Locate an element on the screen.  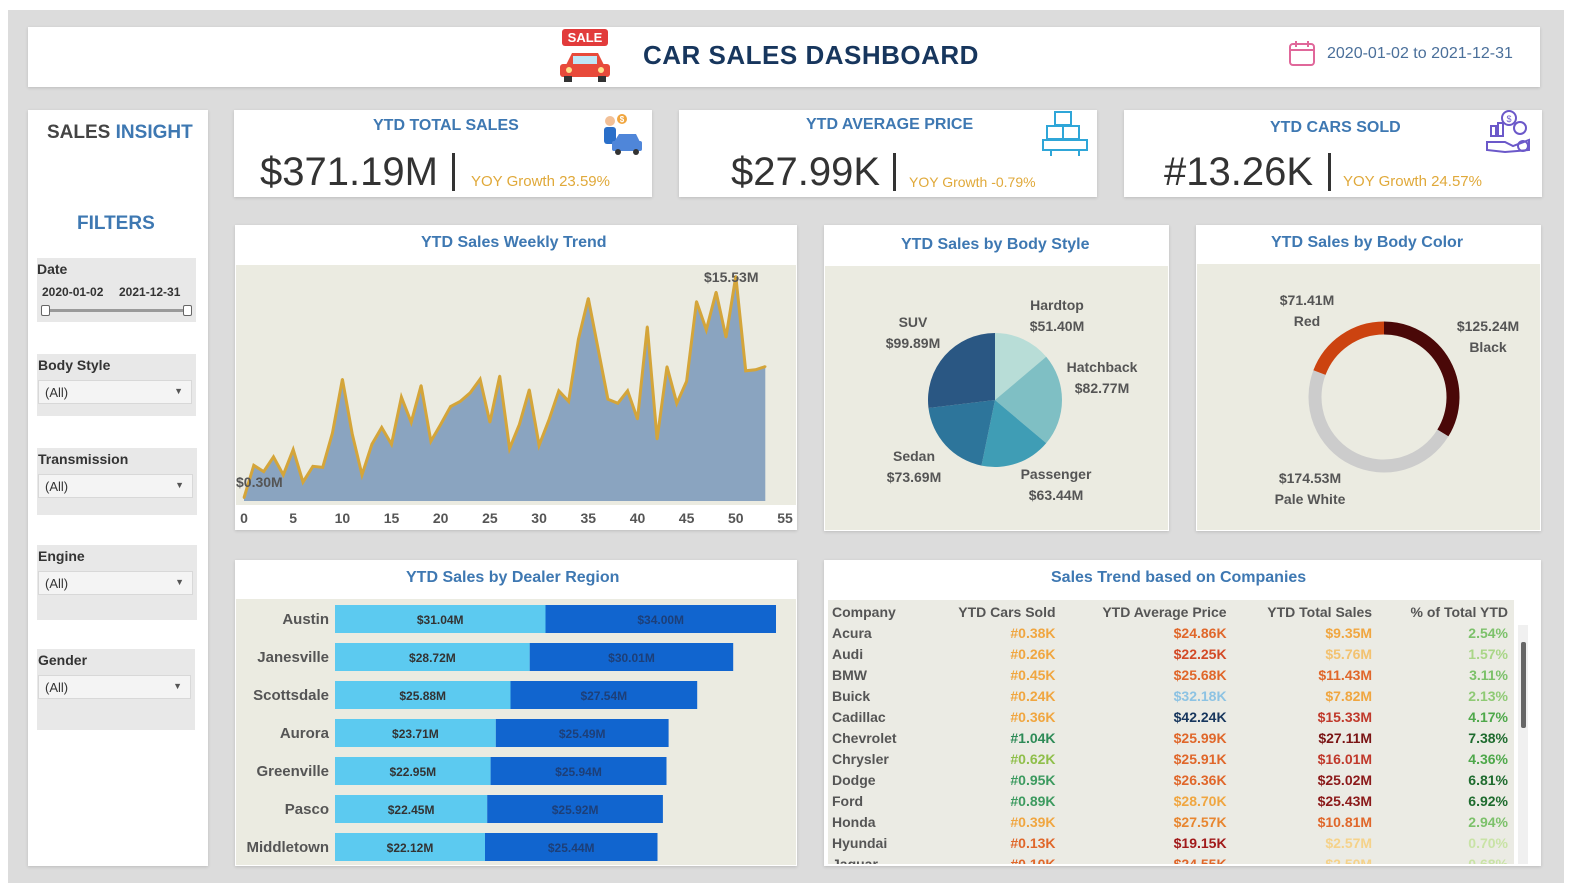
dashboard-title: CAR SALES DASHBOARD is located at coordinates (811, 55).